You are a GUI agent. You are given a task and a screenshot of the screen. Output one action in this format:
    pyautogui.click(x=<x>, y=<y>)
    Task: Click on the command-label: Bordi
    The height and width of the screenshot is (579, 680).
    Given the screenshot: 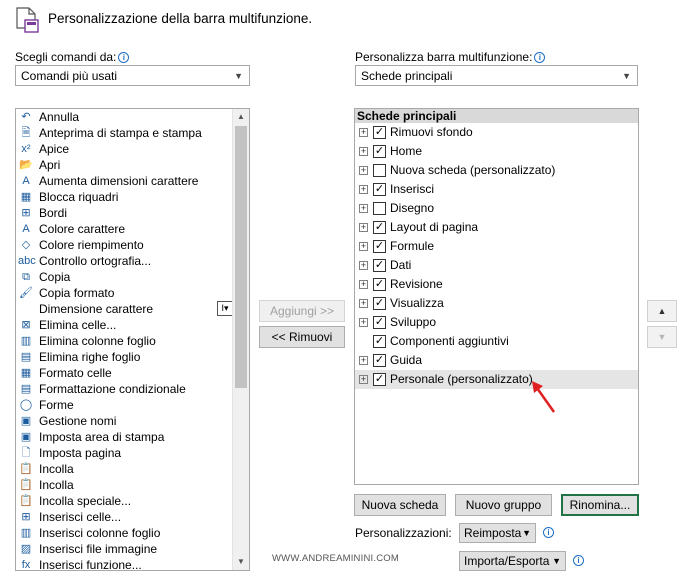 What is the action you would take?
    pyautogui.click(x=53, y=213)
    